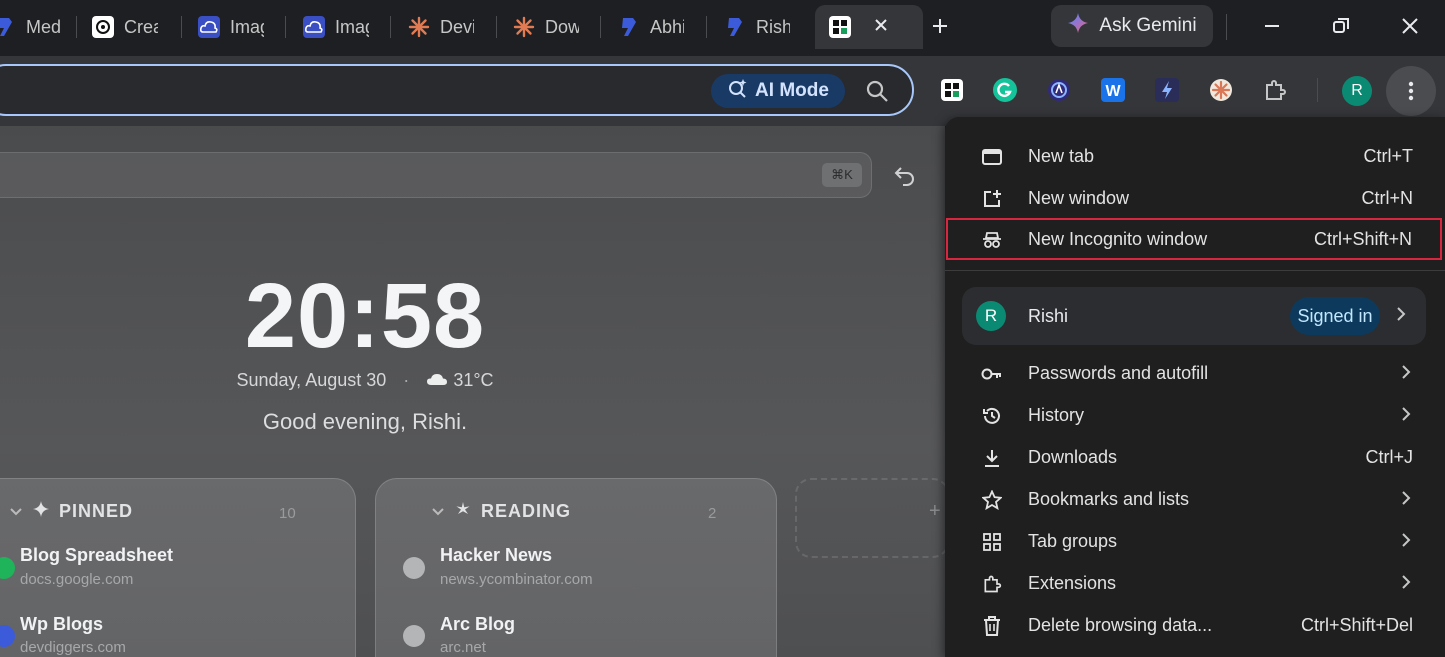 The height and width of the screenshot is (657, 1445). Describe the element at coordinates (952, 90) in the screenshot. I see `app-grid-extension-icon` at that location.